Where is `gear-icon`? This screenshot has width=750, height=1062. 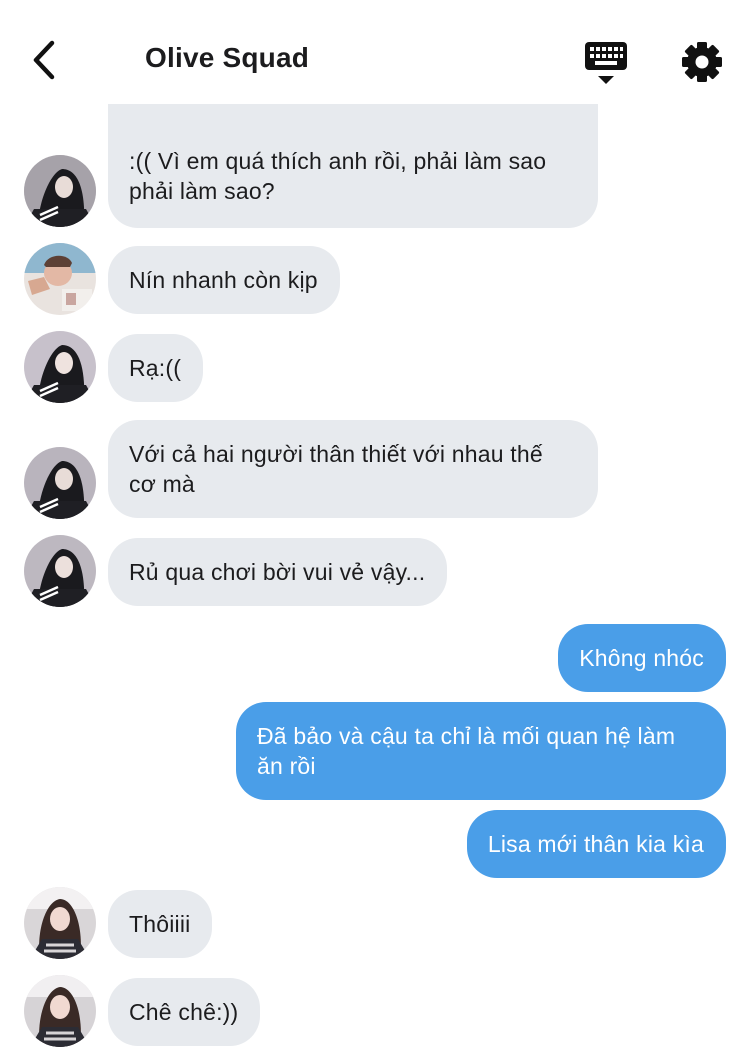
gear-icon is located at coordinates (702, 62).